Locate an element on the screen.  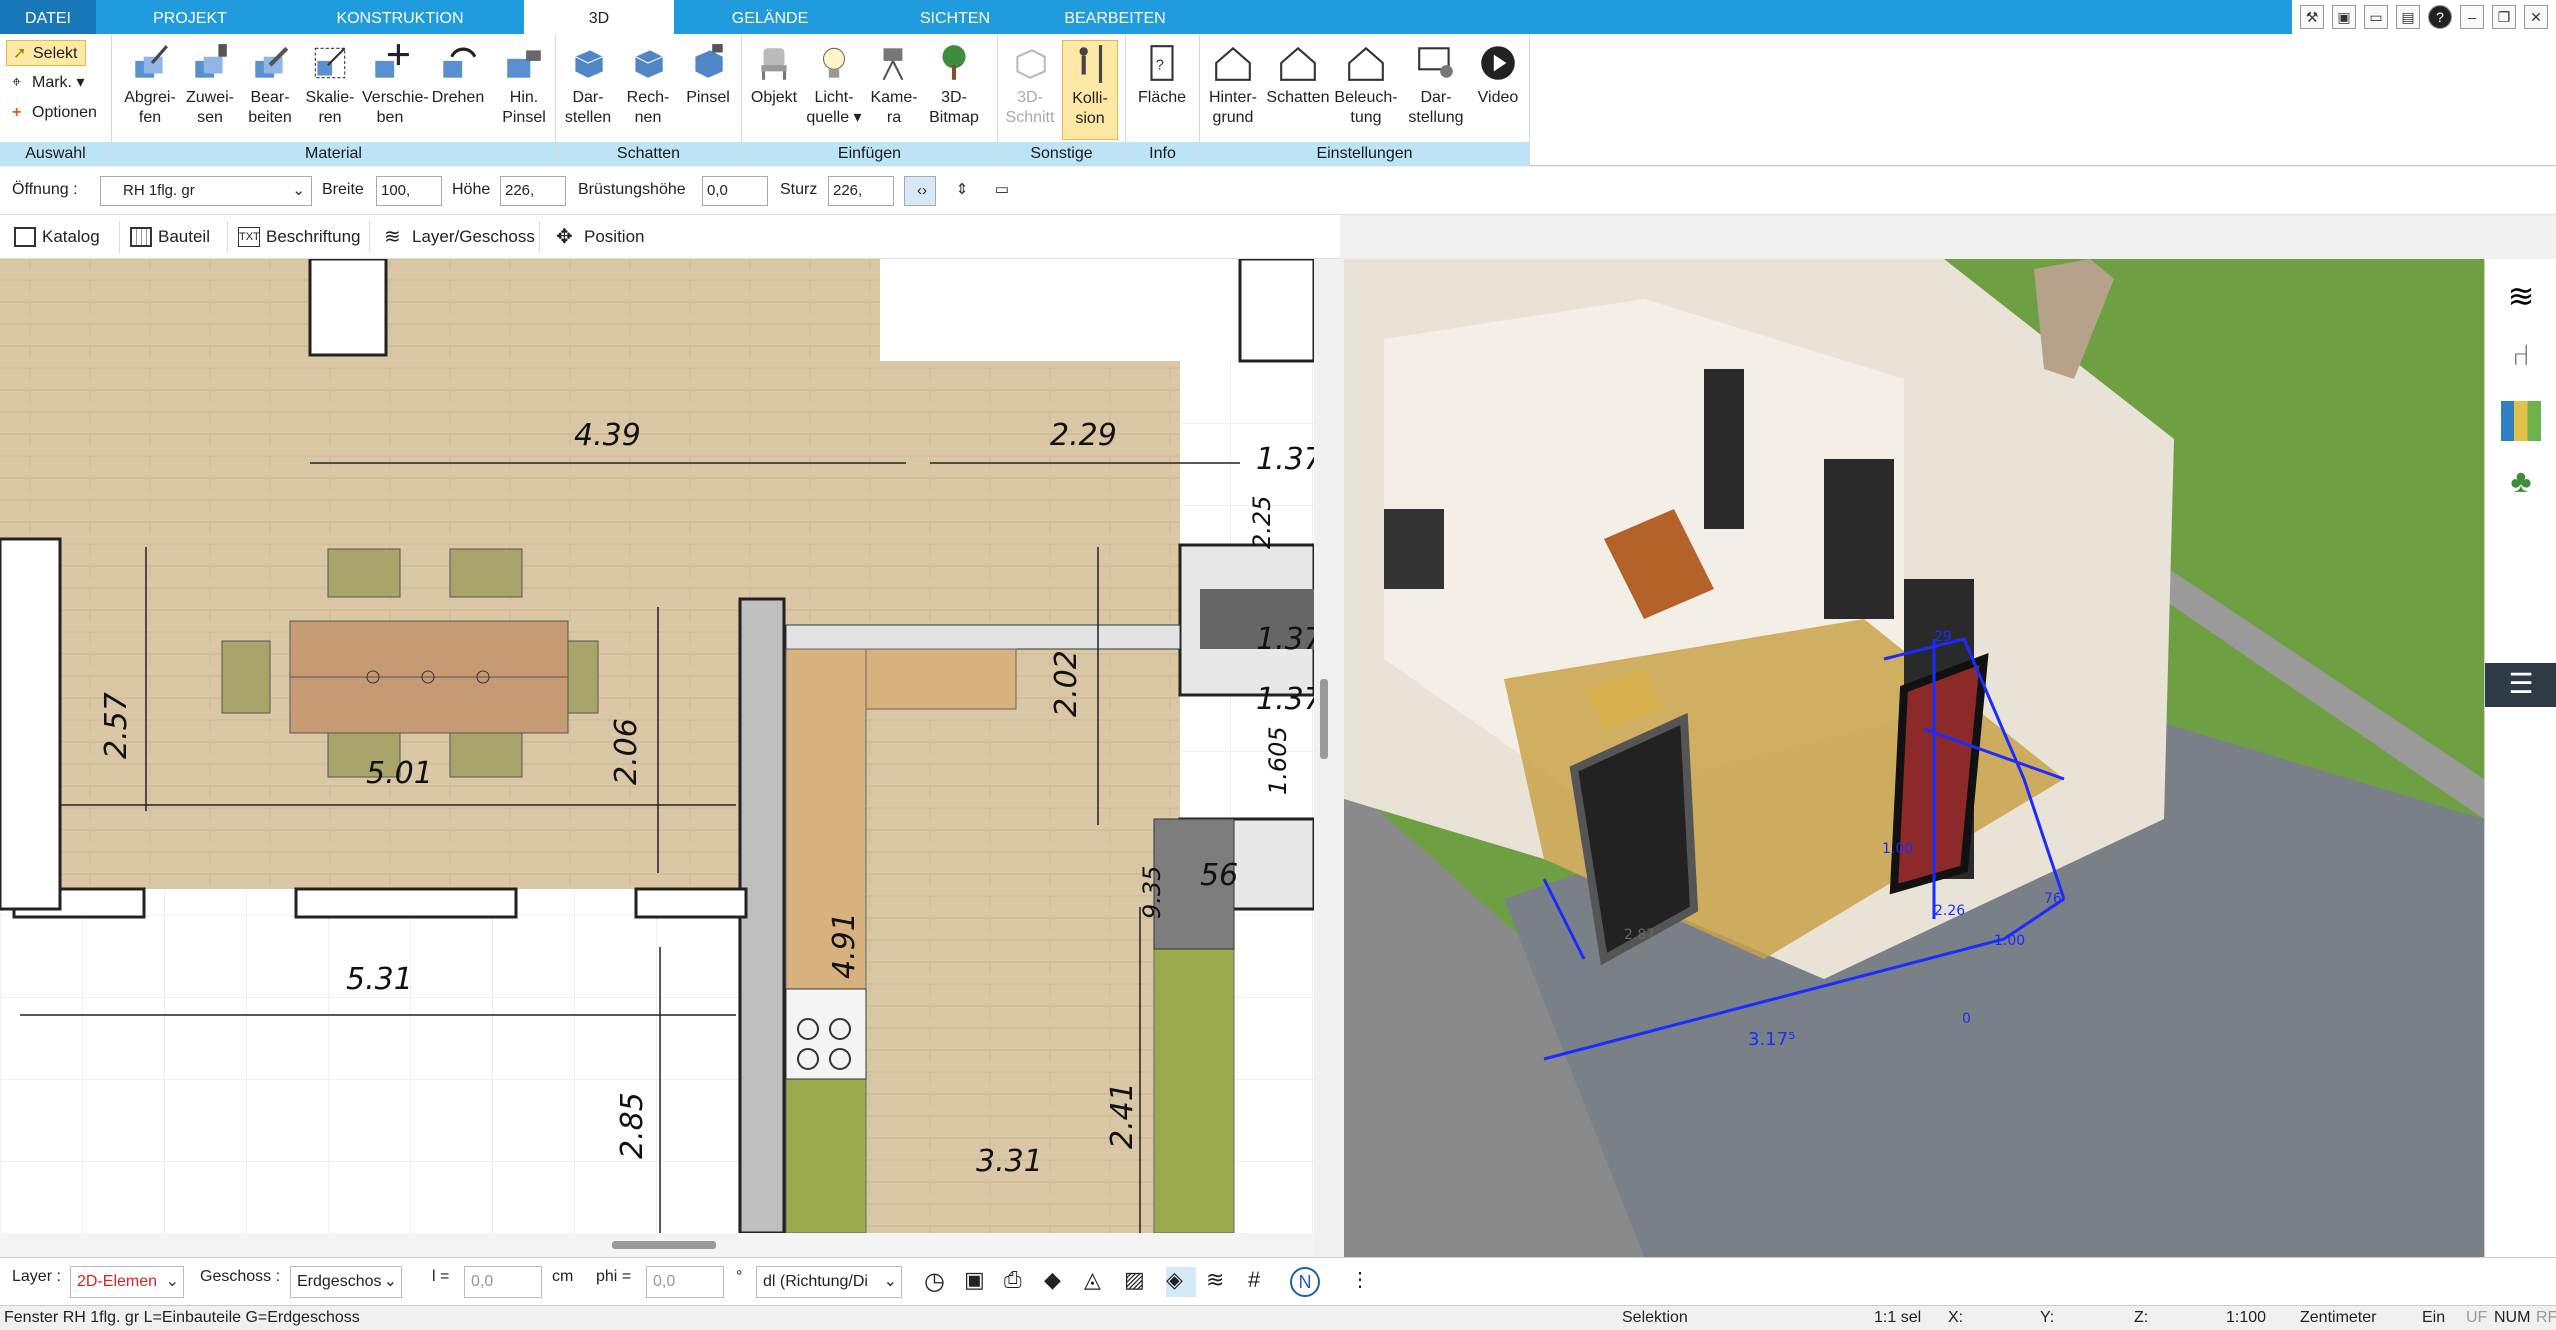
einst-schatten-button: Schatten is located at coordinates (1298, 90).